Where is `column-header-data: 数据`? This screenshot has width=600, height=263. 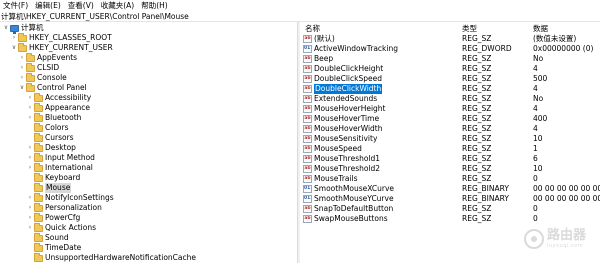 column-header-data: 数据 is located at coordinates (540, 28).